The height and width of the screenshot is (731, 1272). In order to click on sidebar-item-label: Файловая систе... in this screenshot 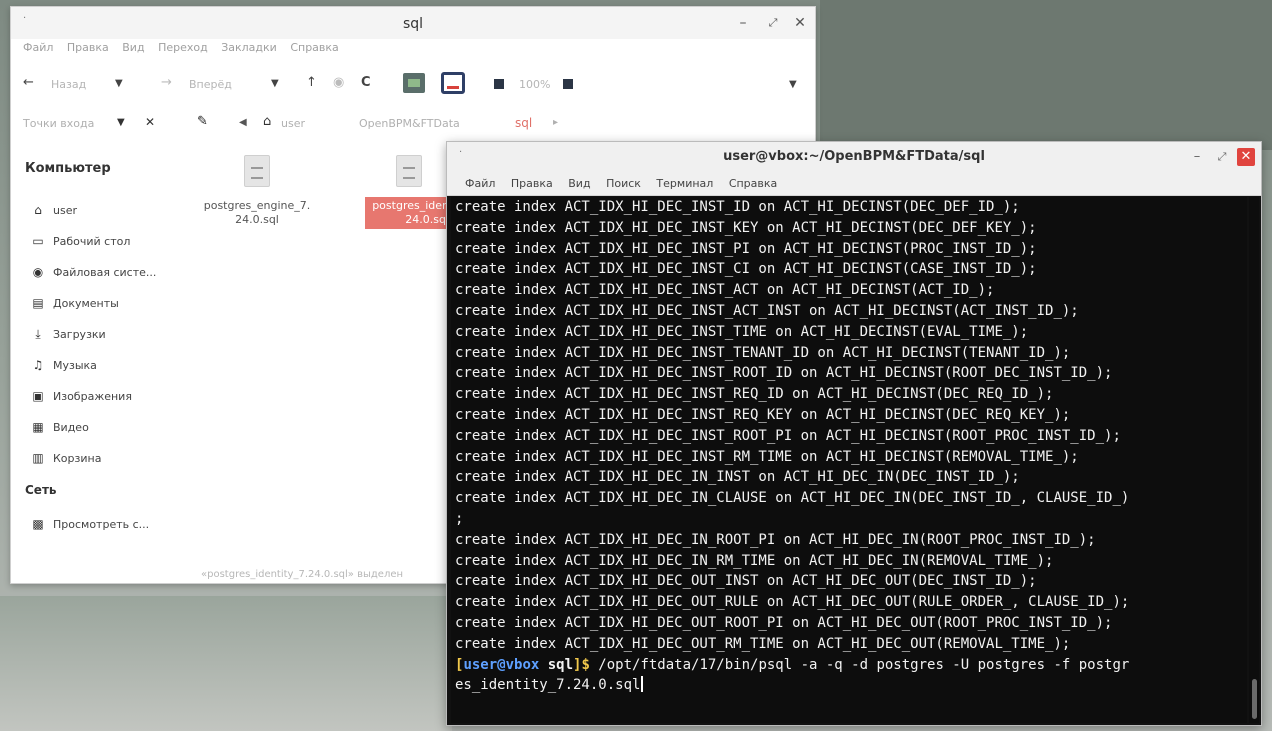, I will do `click(105, 272)`.